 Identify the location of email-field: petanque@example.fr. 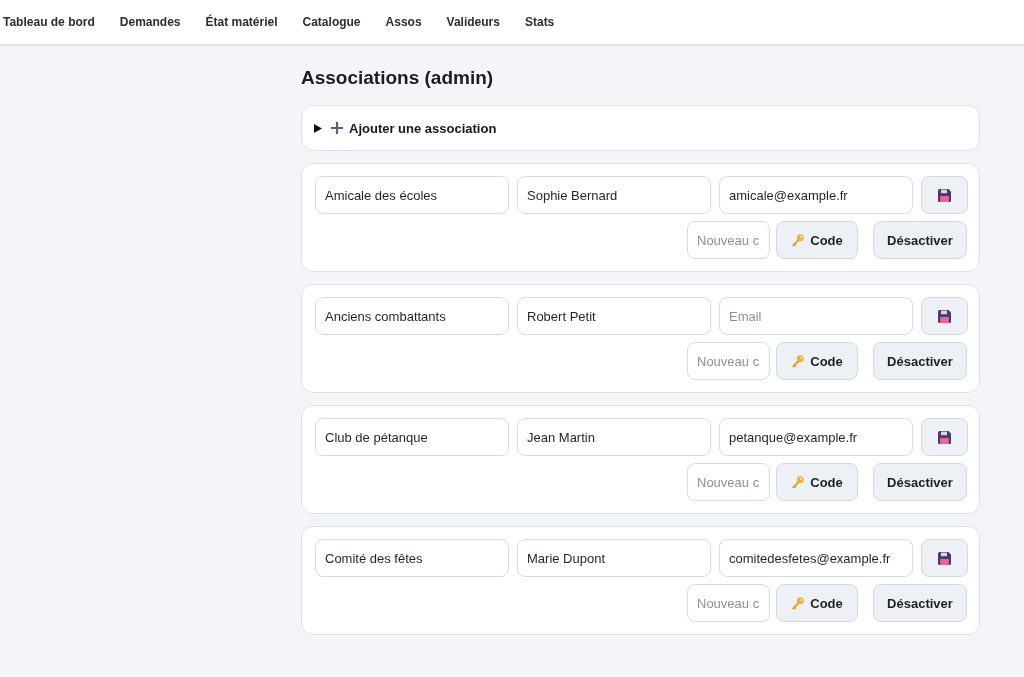
(816, 437).